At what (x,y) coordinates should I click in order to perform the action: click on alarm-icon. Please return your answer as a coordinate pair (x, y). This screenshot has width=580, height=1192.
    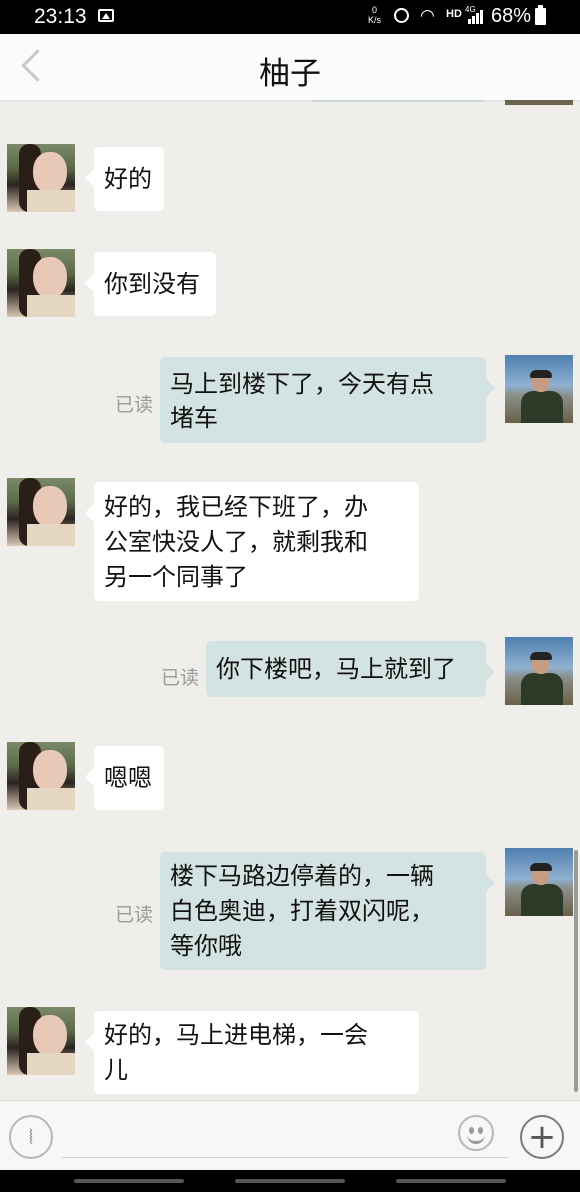
    Looking at the image, I should click on (401, 15).